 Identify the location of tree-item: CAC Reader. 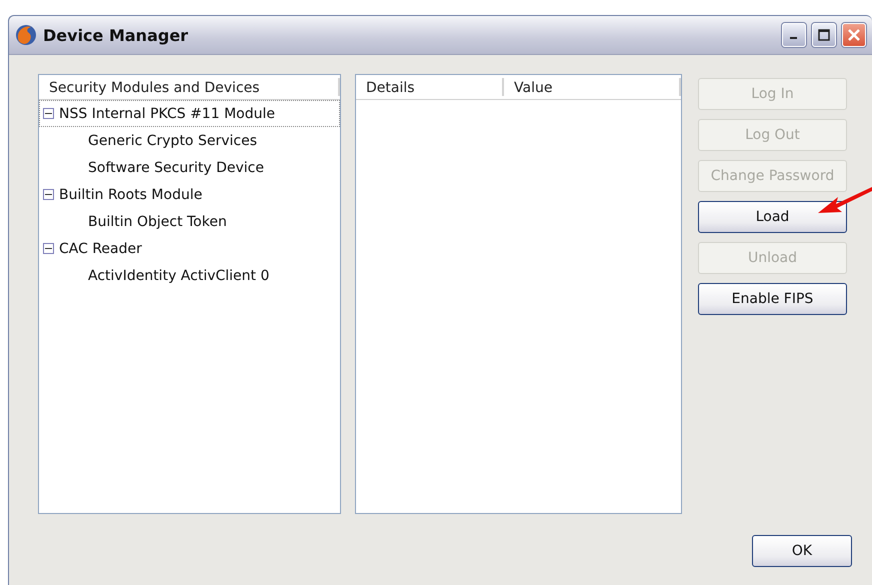
(189, 248).